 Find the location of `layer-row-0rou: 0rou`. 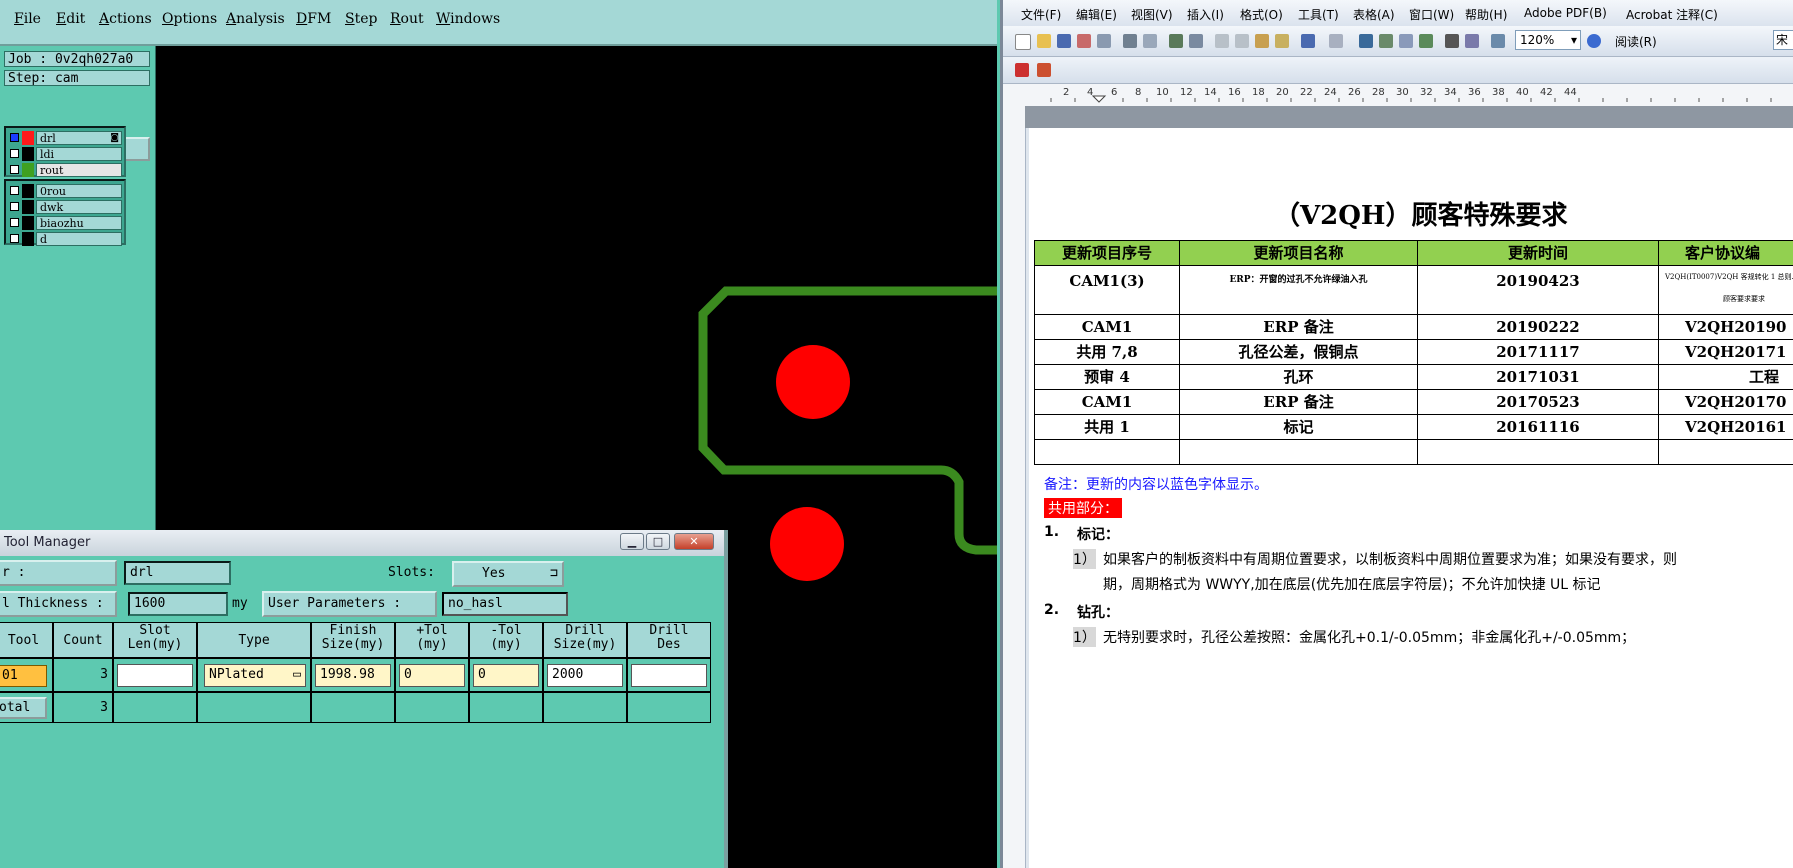

layer-row-0rou: 0rou is located at coordinates (65, 190).